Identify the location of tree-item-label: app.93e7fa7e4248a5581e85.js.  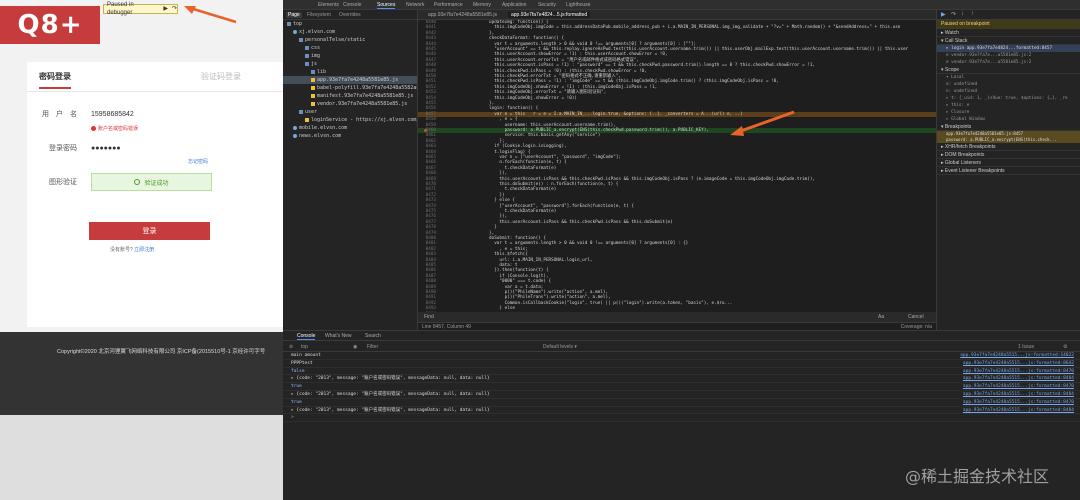
(358, 80).